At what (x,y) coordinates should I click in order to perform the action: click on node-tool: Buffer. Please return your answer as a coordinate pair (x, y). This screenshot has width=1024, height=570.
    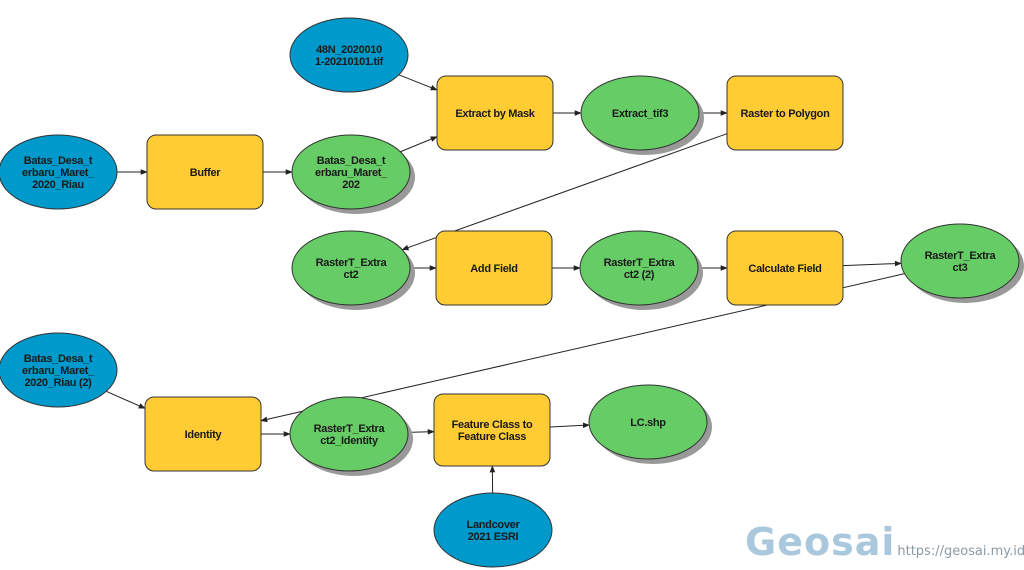
    Looking at the image, I should click on (205, 172).